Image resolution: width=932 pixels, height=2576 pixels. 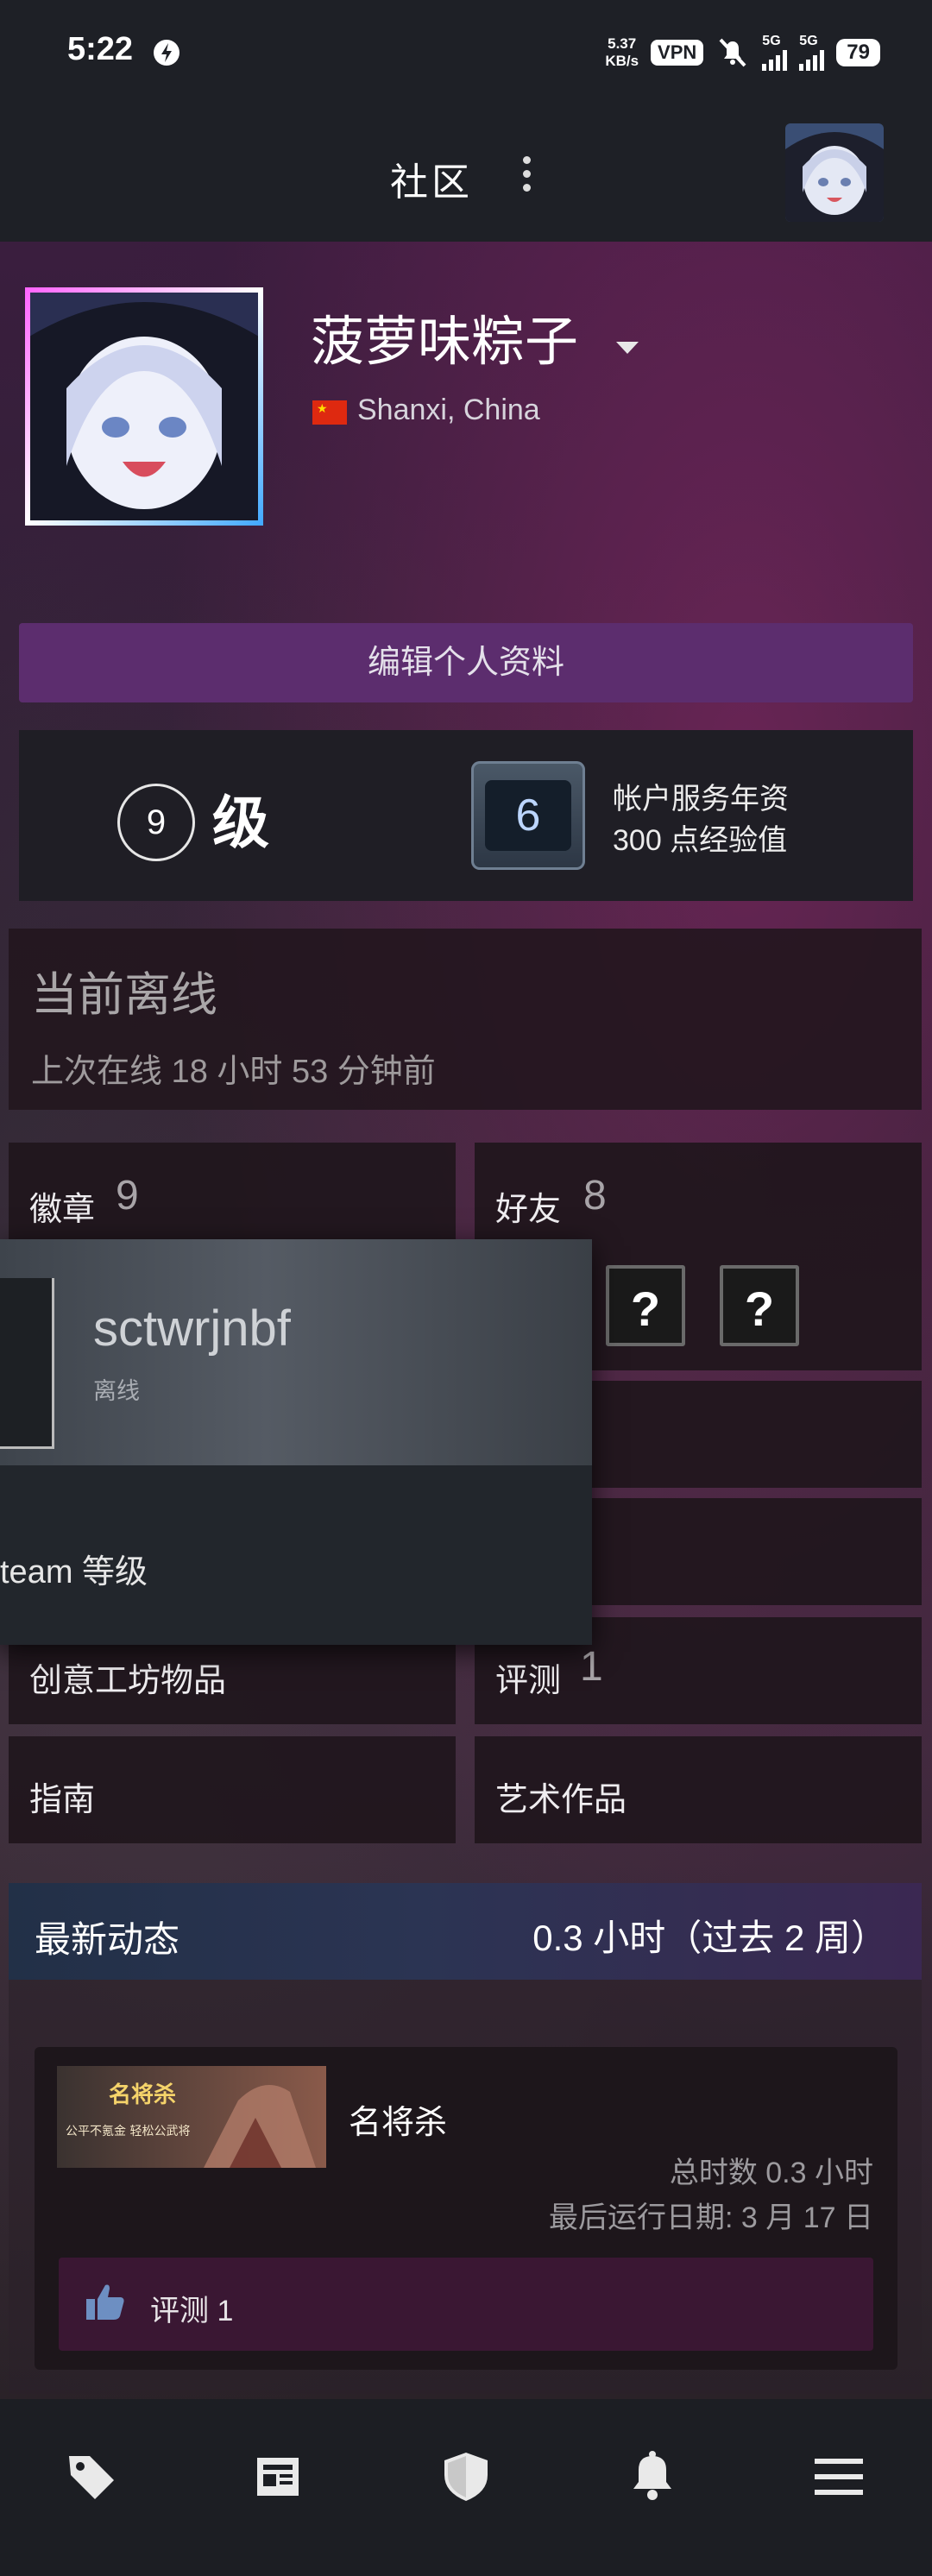 I want to click on workshop-label: 创意工坊物品, so click(x=128, y=1681).